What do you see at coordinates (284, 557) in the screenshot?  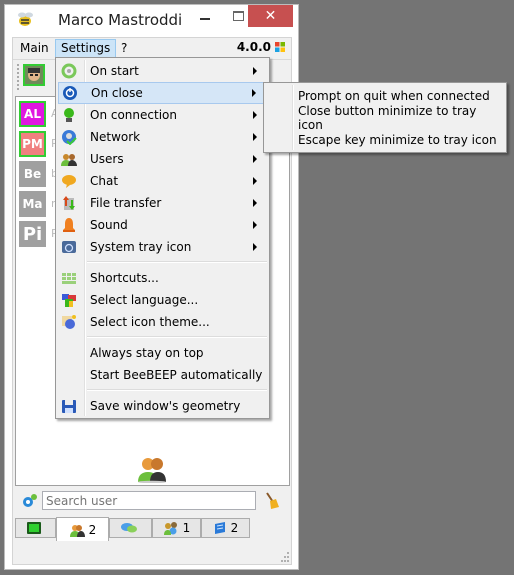 I see `resize-grip` at bounding box center [284, 557].